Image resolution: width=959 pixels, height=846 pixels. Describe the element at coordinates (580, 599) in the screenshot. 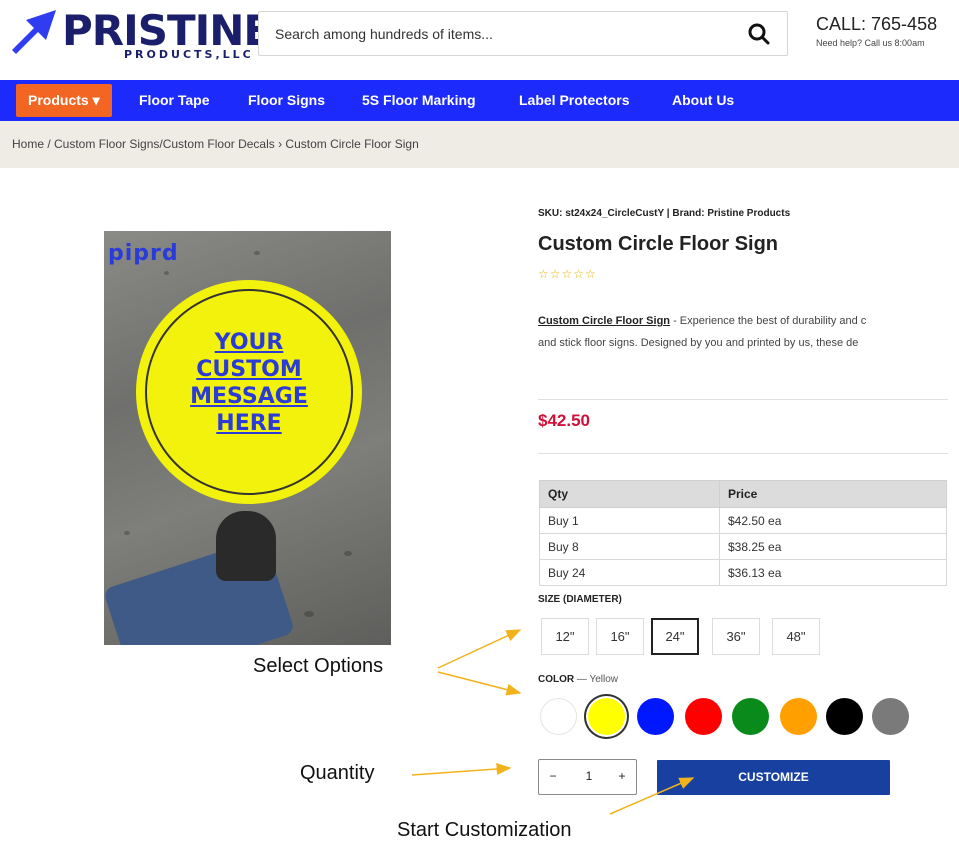

I see `size-label: SIZE (DIAMETER)` at that location.